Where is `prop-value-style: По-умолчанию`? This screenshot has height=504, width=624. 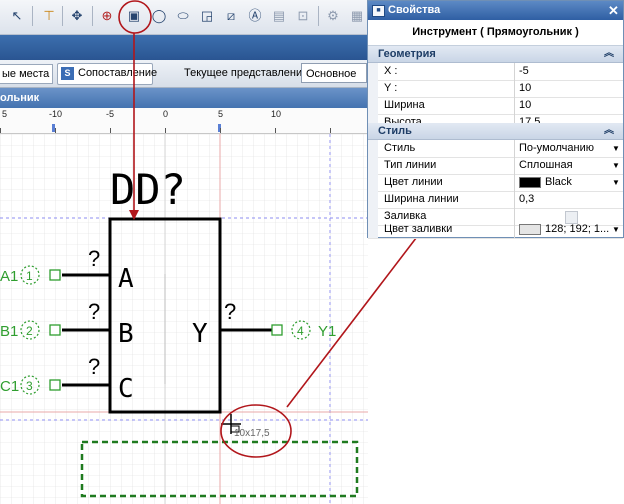 prop-value-style: По-умолчанию is located at coordinates (569, 148).